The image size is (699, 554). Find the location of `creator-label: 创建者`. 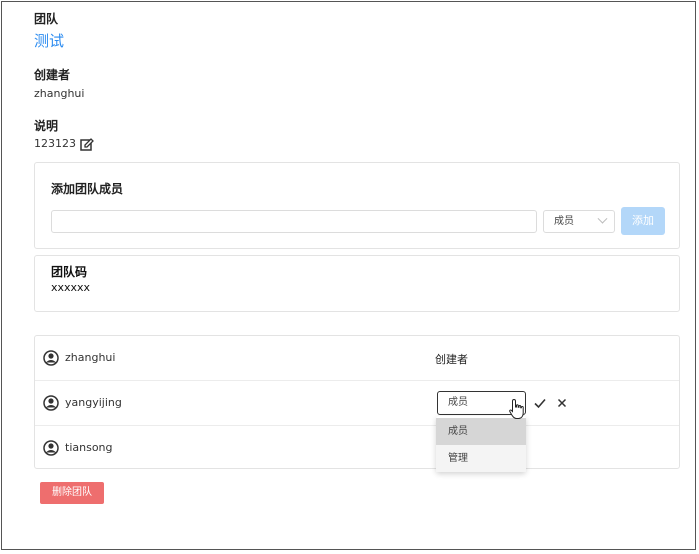

creator-label: 创建者 is located at coordinates (52, 75).